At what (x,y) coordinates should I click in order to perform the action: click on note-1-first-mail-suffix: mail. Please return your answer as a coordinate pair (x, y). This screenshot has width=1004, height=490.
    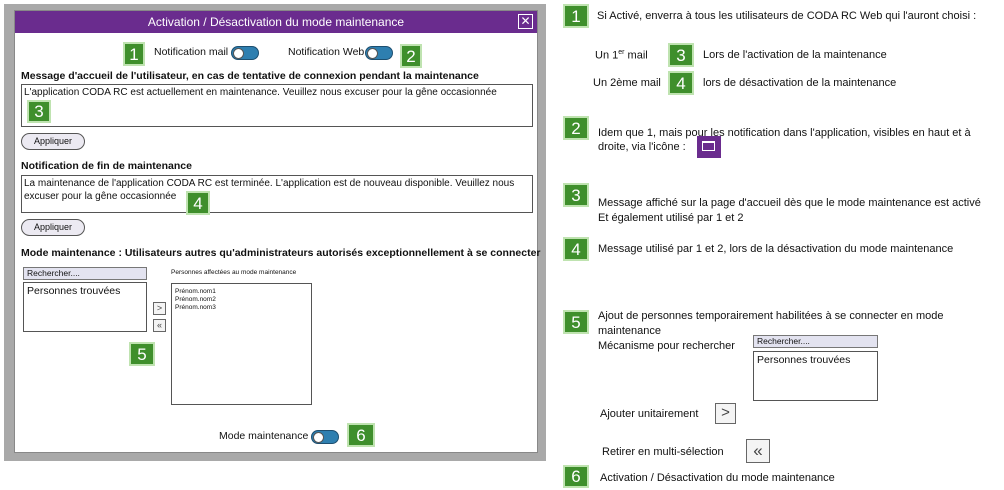
    Looking at the image, I should click on (636, 55).